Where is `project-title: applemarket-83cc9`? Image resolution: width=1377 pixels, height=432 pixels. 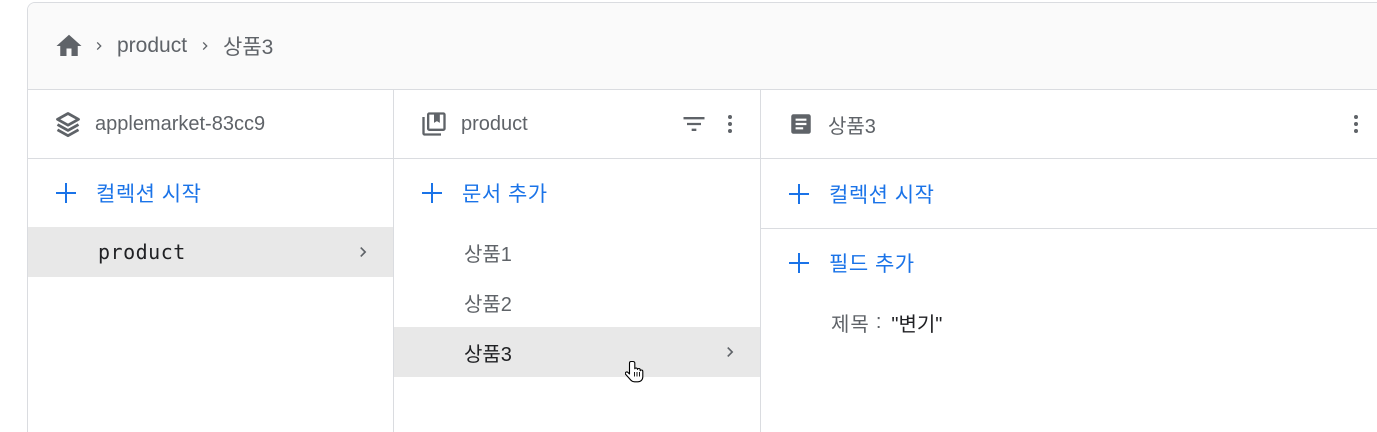 project-title: applemarket-83cc9 is located at coordinates (180, 123).